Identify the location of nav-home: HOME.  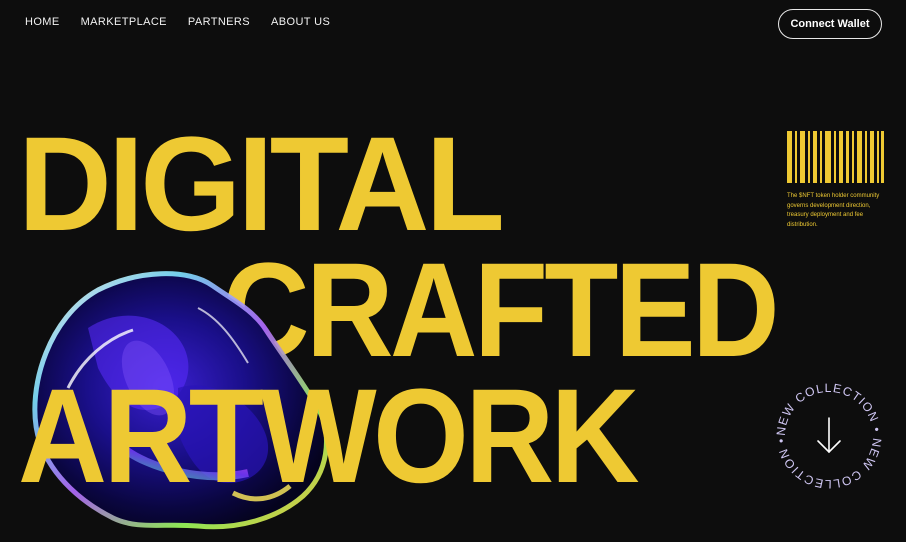
(42, 22).